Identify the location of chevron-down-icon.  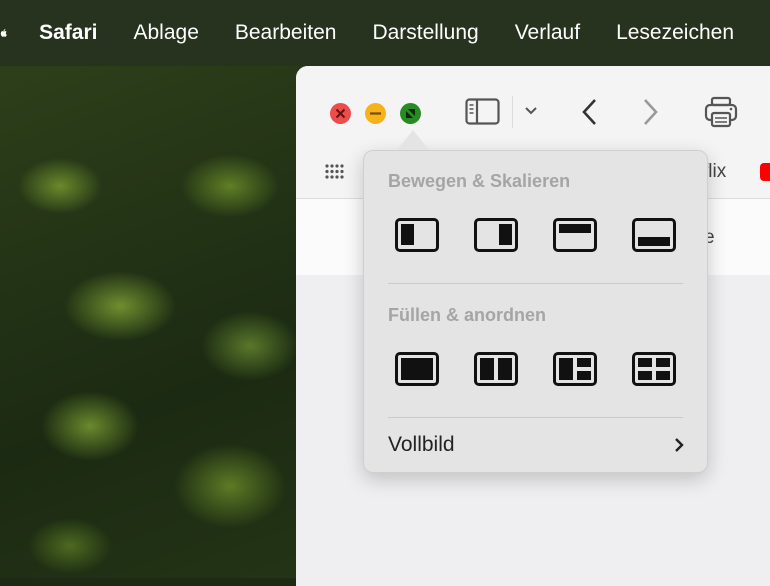
(531, 111).